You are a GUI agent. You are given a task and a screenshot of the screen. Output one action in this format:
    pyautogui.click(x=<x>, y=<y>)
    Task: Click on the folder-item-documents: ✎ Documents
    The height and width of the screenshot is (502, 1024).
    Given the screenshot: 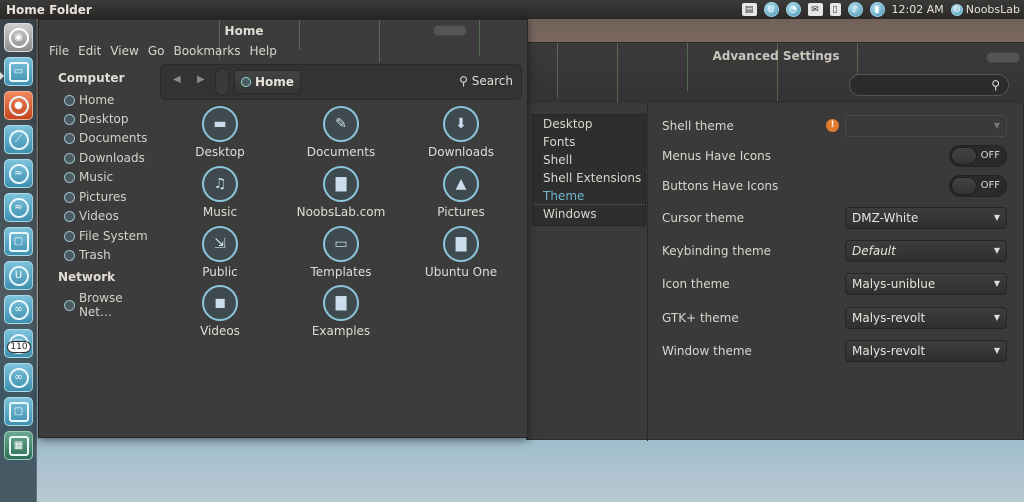 What is the action you would take?
    pyautogui.click(x=341, y=132)
    